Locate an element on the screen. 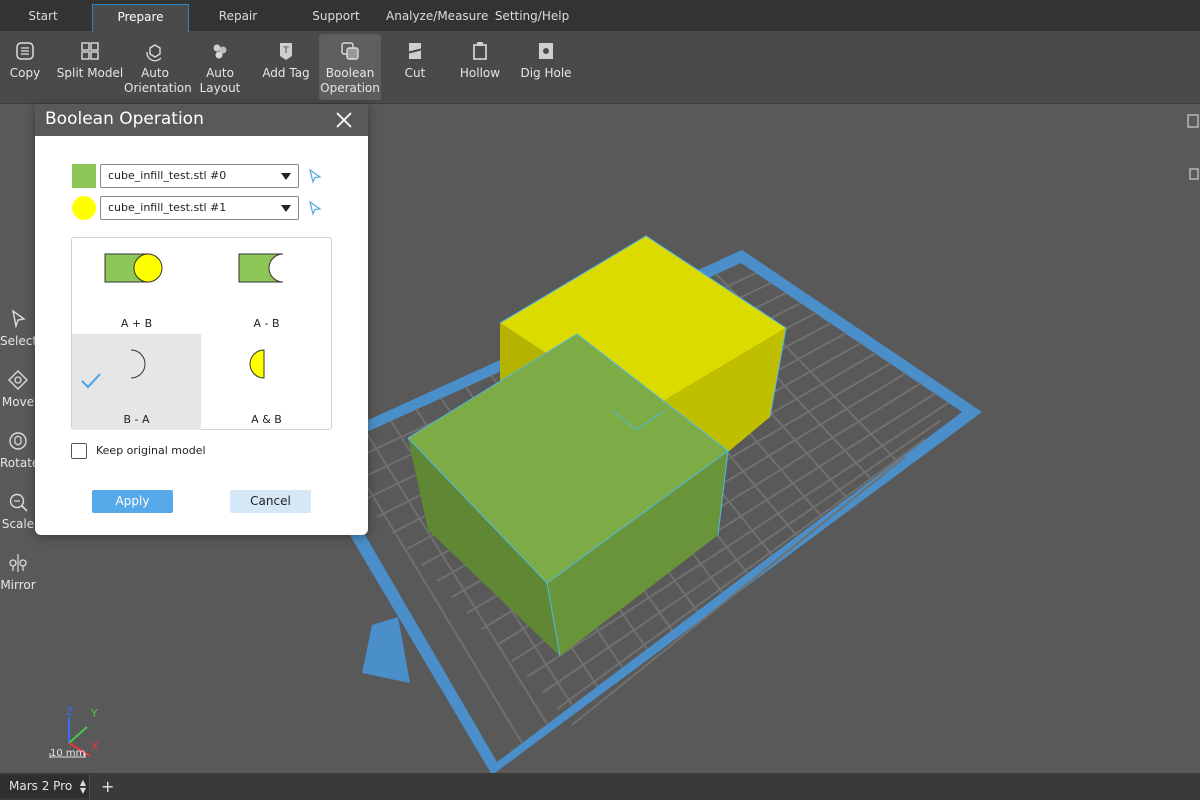 Image resolution: width=1200 pixels, height=800 pixels. add-tag-label: Add Tag is located at coordinates (286, 73).